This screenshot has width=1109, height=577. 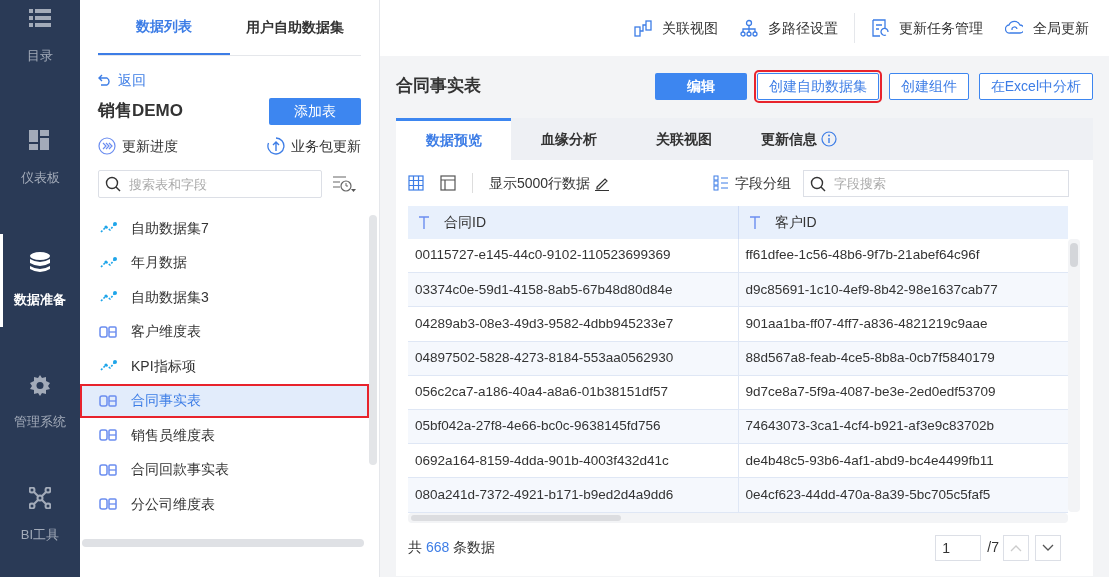 I want to click on previous-page-button, so click(x=1016, y=547).